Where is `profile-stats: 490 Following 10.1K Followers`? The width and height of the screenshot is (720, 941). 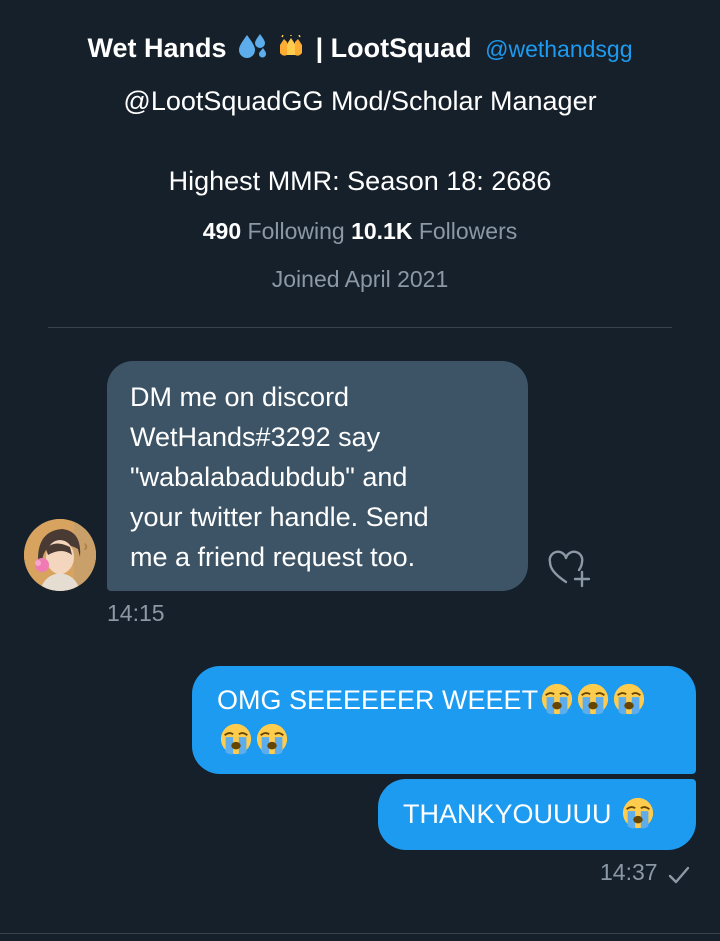 profile-stats: 490 Following 10.1K Followers is located at coordinates (360, 231).